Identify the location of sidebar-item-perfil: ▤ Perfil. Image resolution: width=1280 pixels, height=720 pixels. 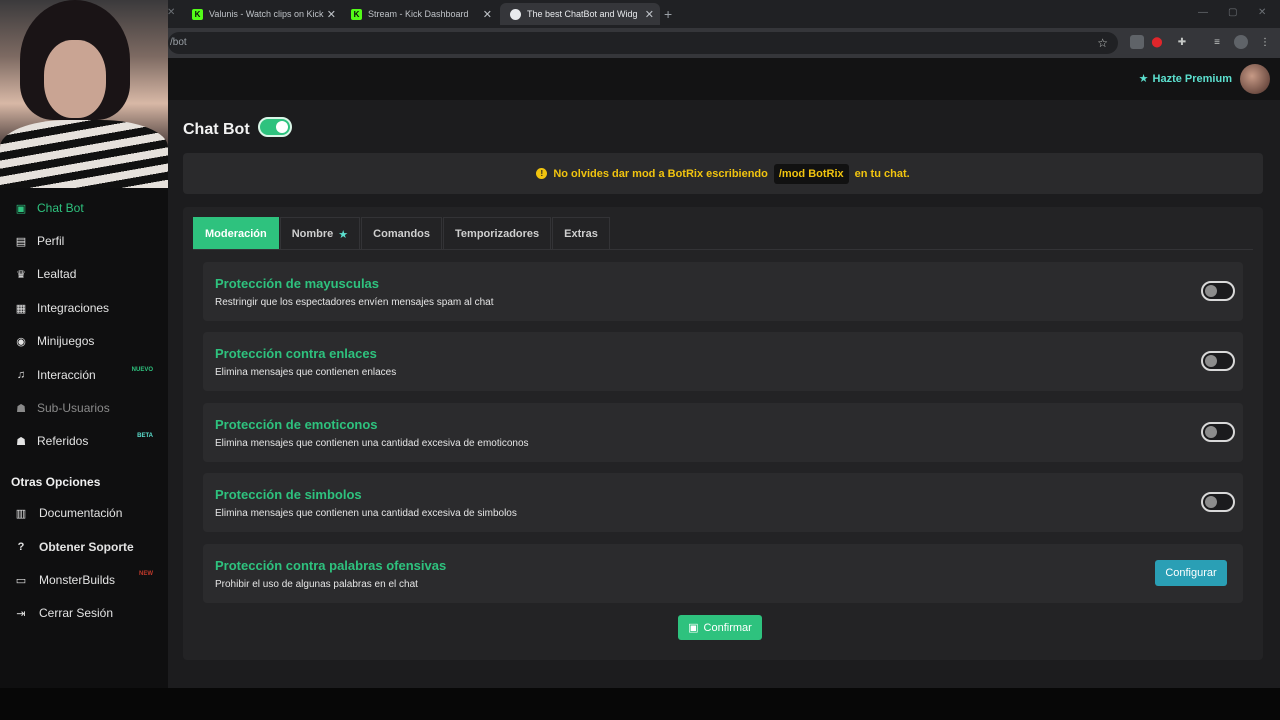
(88, 241).